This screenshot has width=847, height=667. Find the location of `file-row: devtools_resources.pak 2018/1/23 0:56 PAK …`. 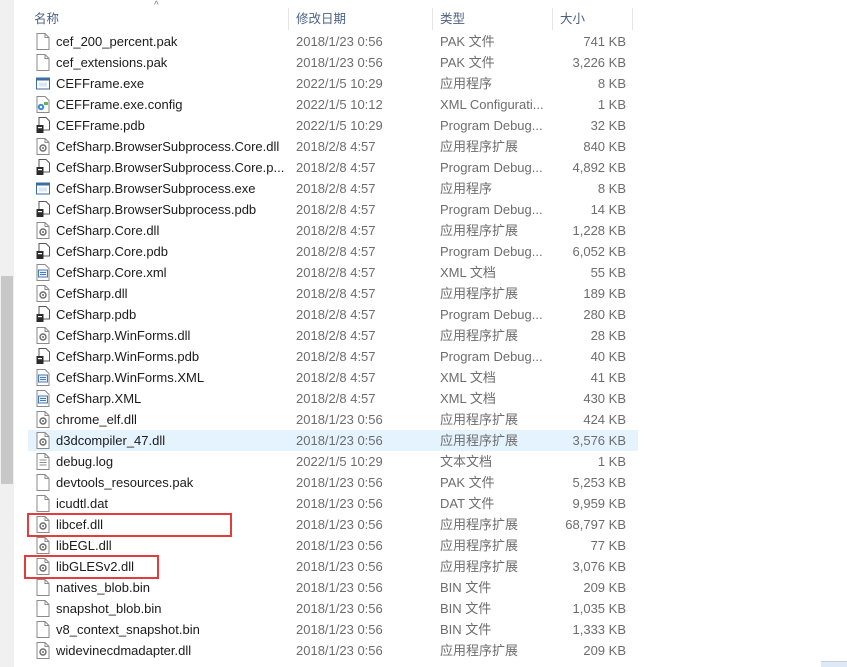

file-row: devtools_resources.pak 2018/1/23 0:56 PAK … is located at coordinates (333, 482).